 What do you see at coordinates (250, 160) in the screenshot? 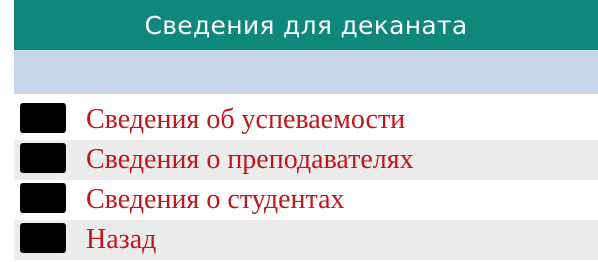
I see `menu-item-label: Сведения о преподавателях` at bounding box center [250, 160].